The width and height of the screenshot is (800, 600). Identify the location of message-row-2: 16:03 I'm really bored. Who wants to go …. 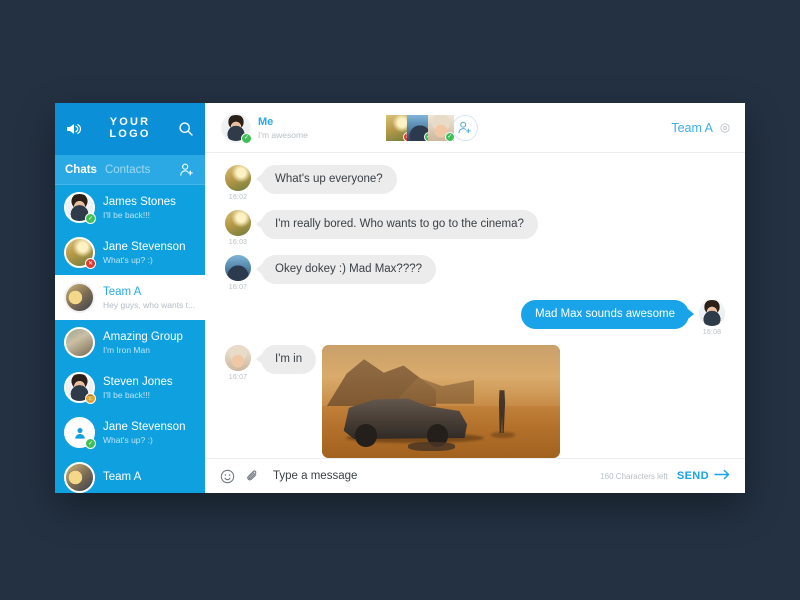
(475, 228).